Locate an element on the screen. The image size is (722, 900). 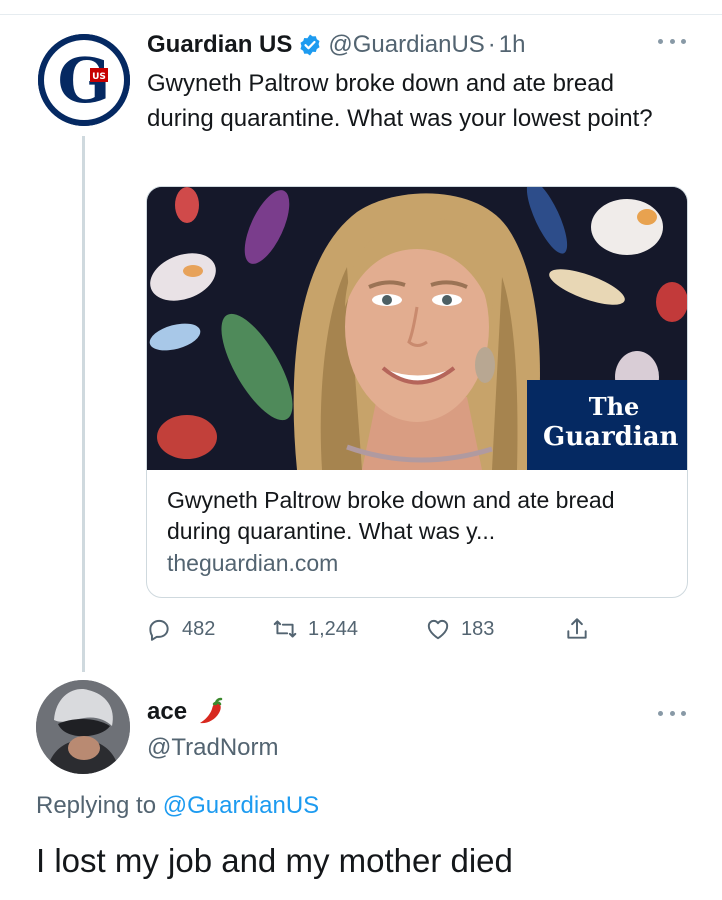
retweet-count: 1,244 is located at coordinates (333, 628).